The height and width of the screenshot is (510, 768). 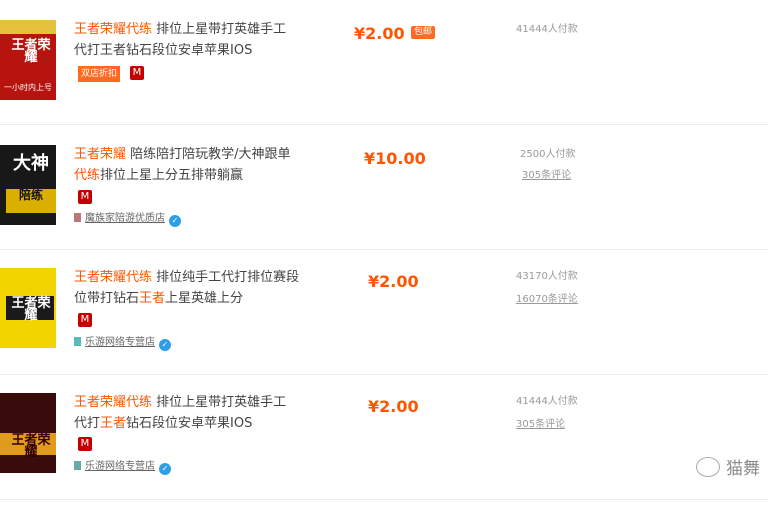 What do you see at coordinates (127, 219) in the screenshot?
I see `shop-link: 魔族家陪游优质店 ✓` at bounding box center [127, 219].